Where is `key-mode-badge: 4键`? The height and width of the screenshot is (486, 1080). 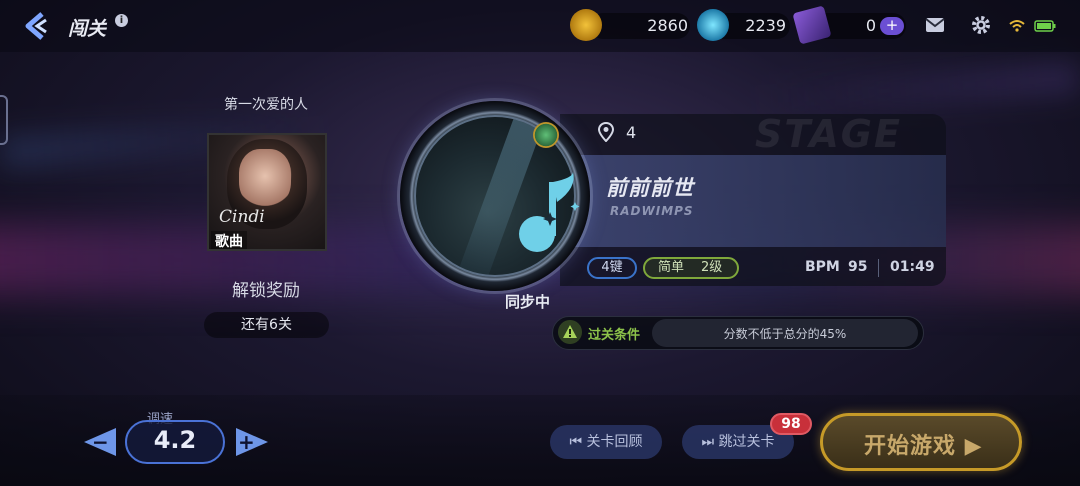
key-mode-badge: 4键 is located at coordinates (612, 268).